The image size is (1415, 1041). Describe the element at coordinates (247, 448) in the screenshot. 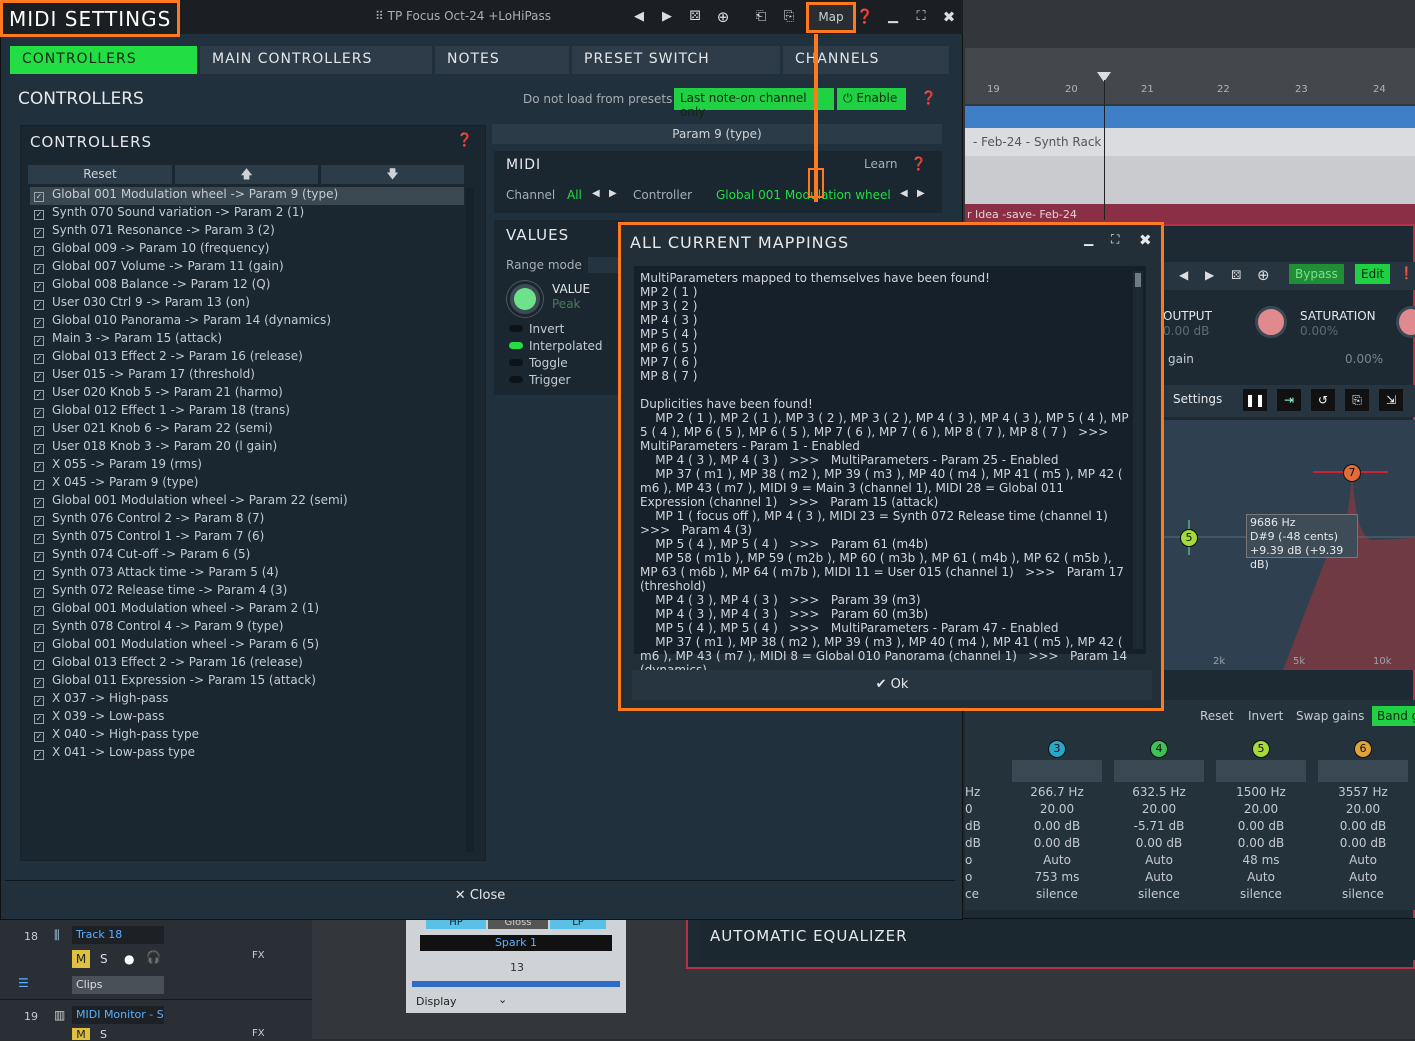

I see `list-item: ✓ User 018 Knob 3 -> Param 20 (l gain)` at that location.